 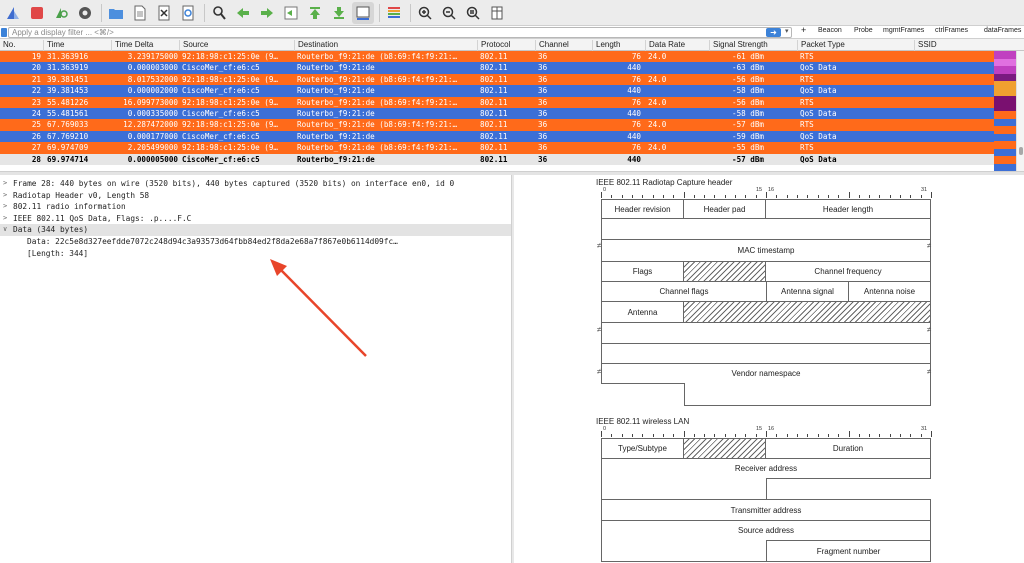 What do you see at coordinates (748, 148) in the screenshot?
I see `packet-cell-signal: -55 dBm` at bounding box center [748, 148].